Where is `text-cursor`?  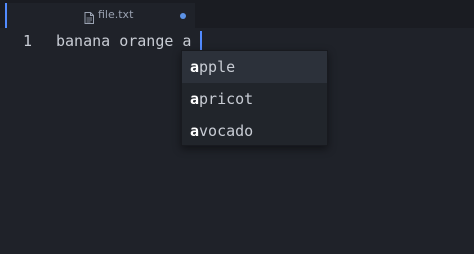 text-cursor is located at coordinates (201, 41).